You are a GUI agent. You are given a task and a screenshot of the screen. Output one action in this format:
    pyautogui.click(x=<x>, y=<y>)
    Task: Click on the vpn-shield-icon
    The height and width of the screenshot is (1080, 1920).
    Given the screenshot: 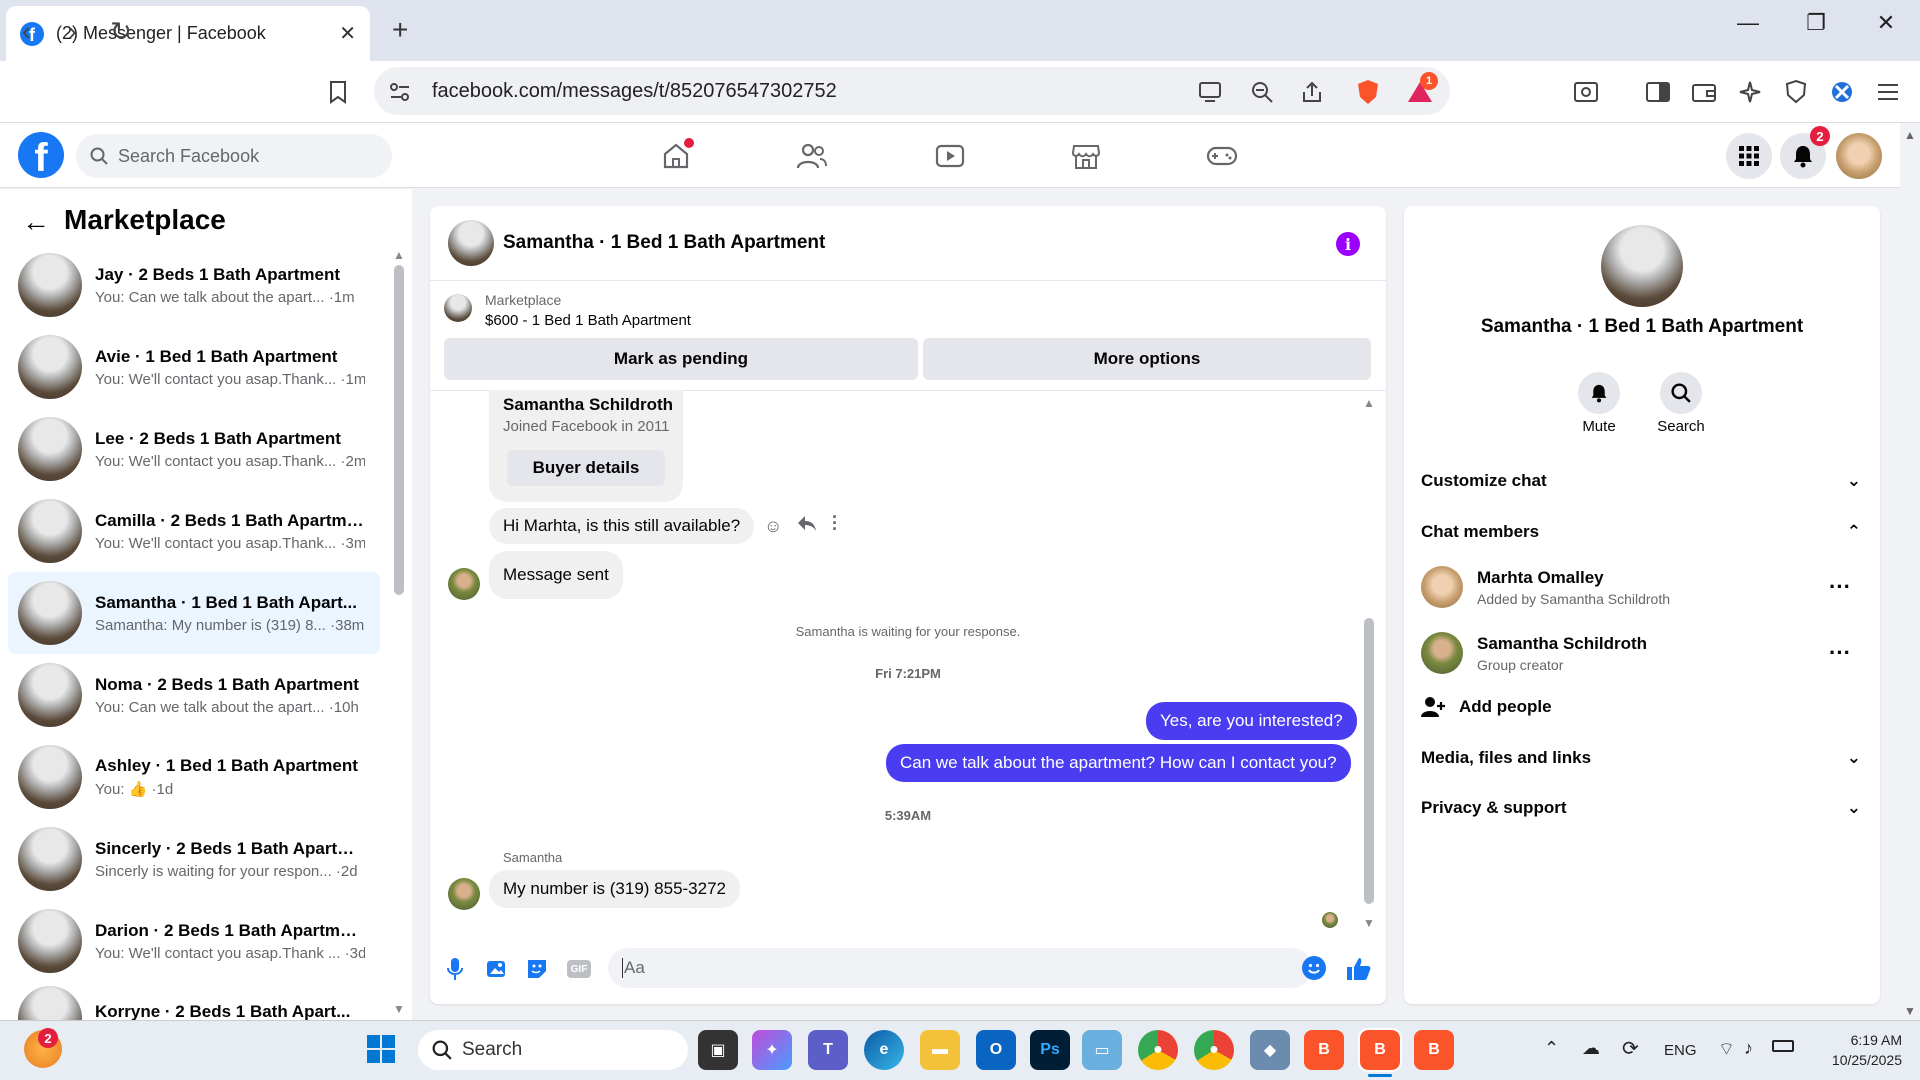 What is the action you would take?
    pyautogui.click(x=1796, y=92)
    